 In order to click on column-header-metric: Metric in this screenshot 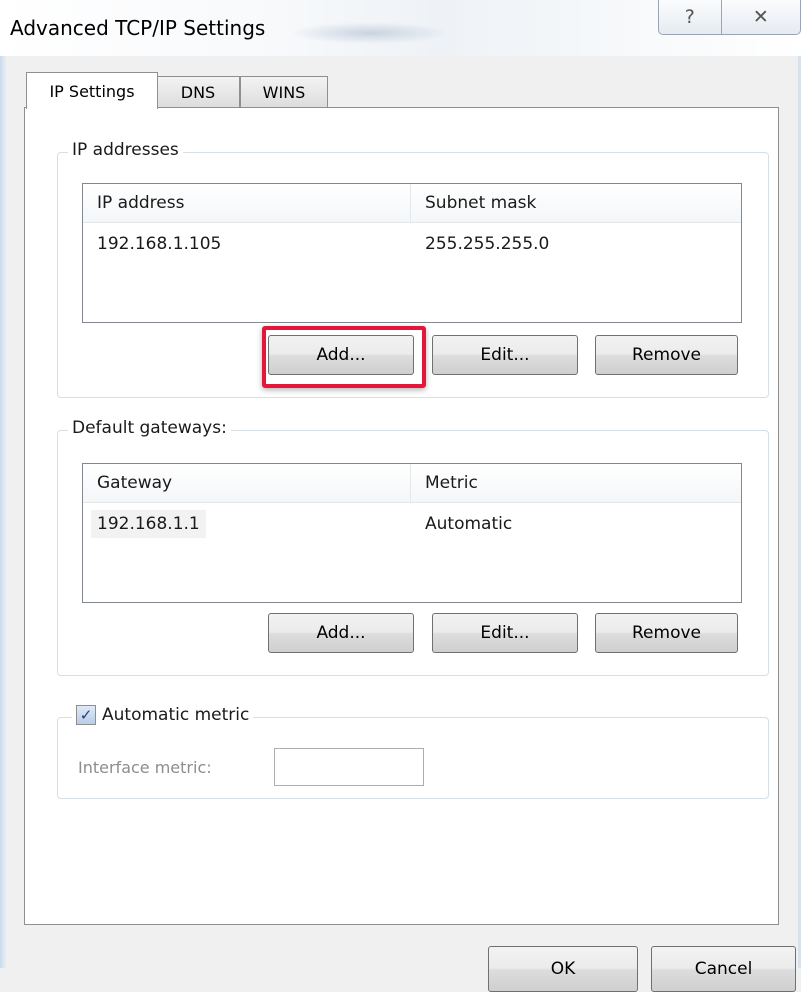, I will do `click(576, 483)`.